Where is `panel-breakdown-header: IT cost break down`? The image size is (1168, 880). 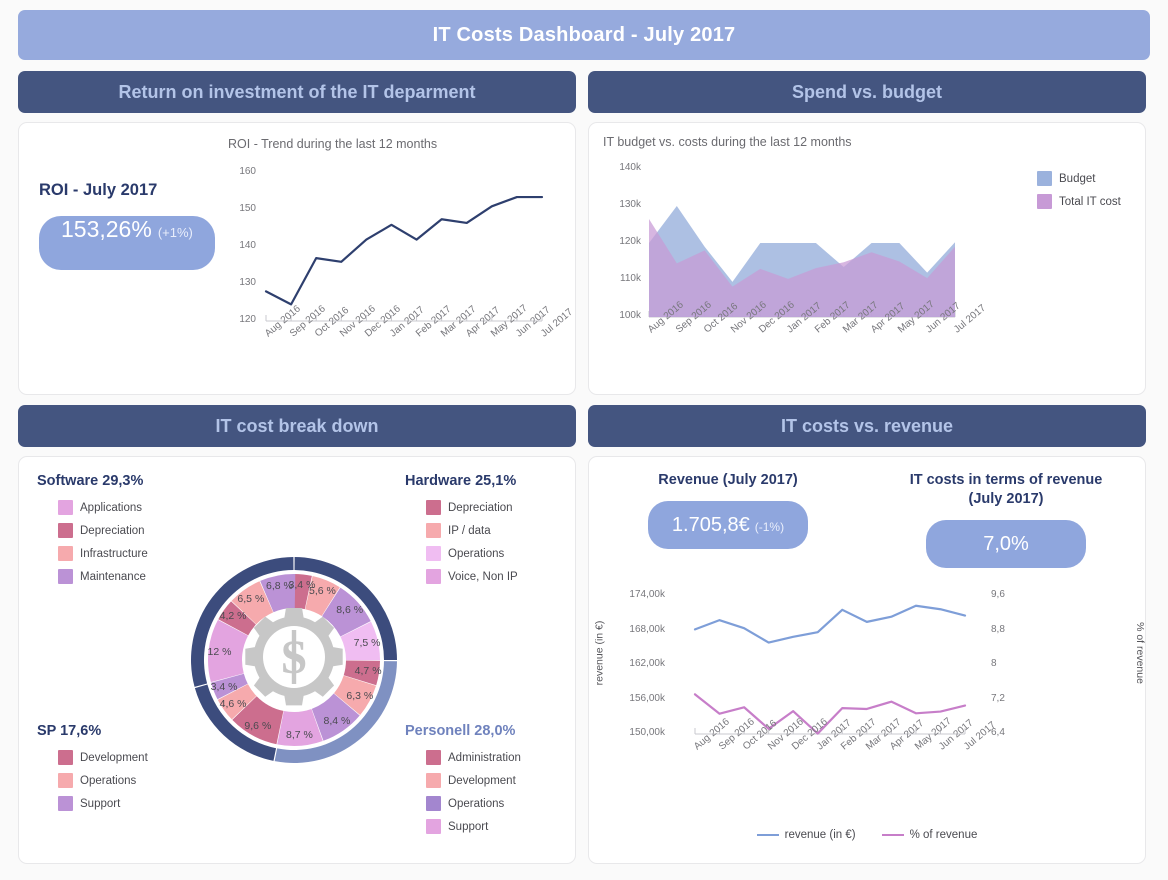
panel-breakdown-header: IT cost break down is located at coordinates (297, 426).